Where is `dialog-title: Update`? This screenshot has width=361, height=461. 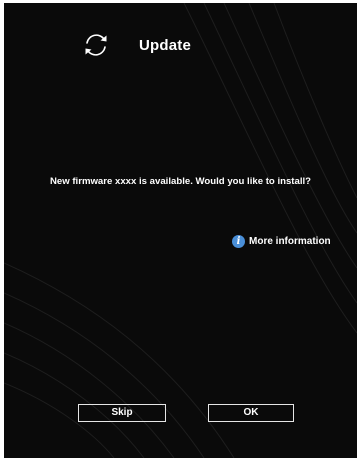
dialog-title: Update is located at coordinates (165, 45).